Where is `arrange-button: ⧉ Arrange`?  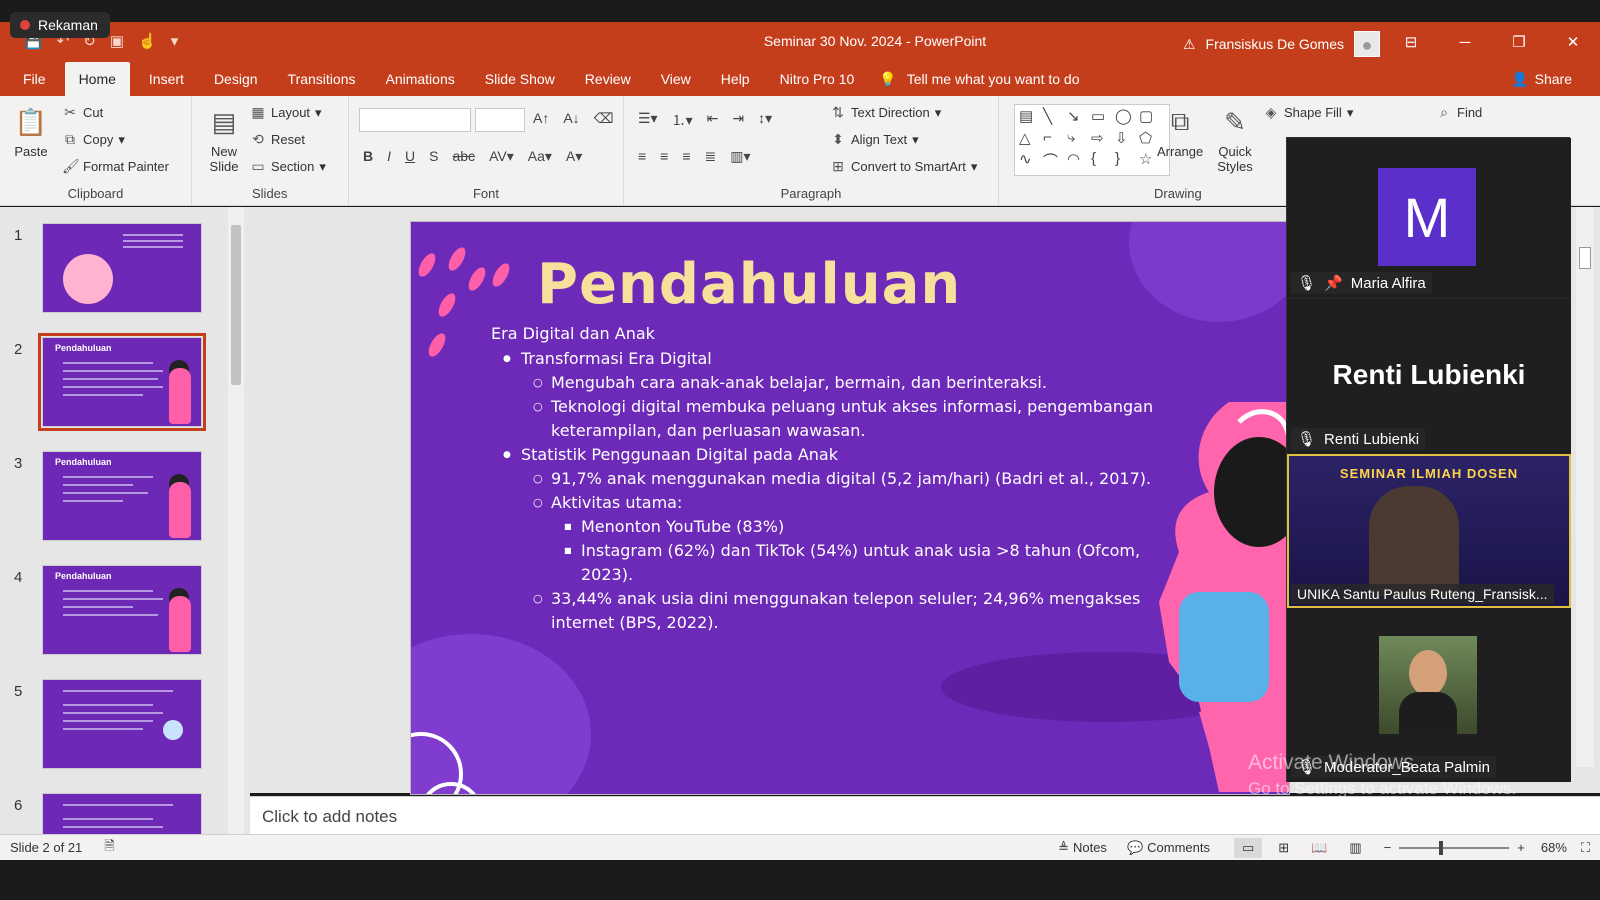 arrange-button: ⧉ Arrange is located at coordinates (1180, 131).